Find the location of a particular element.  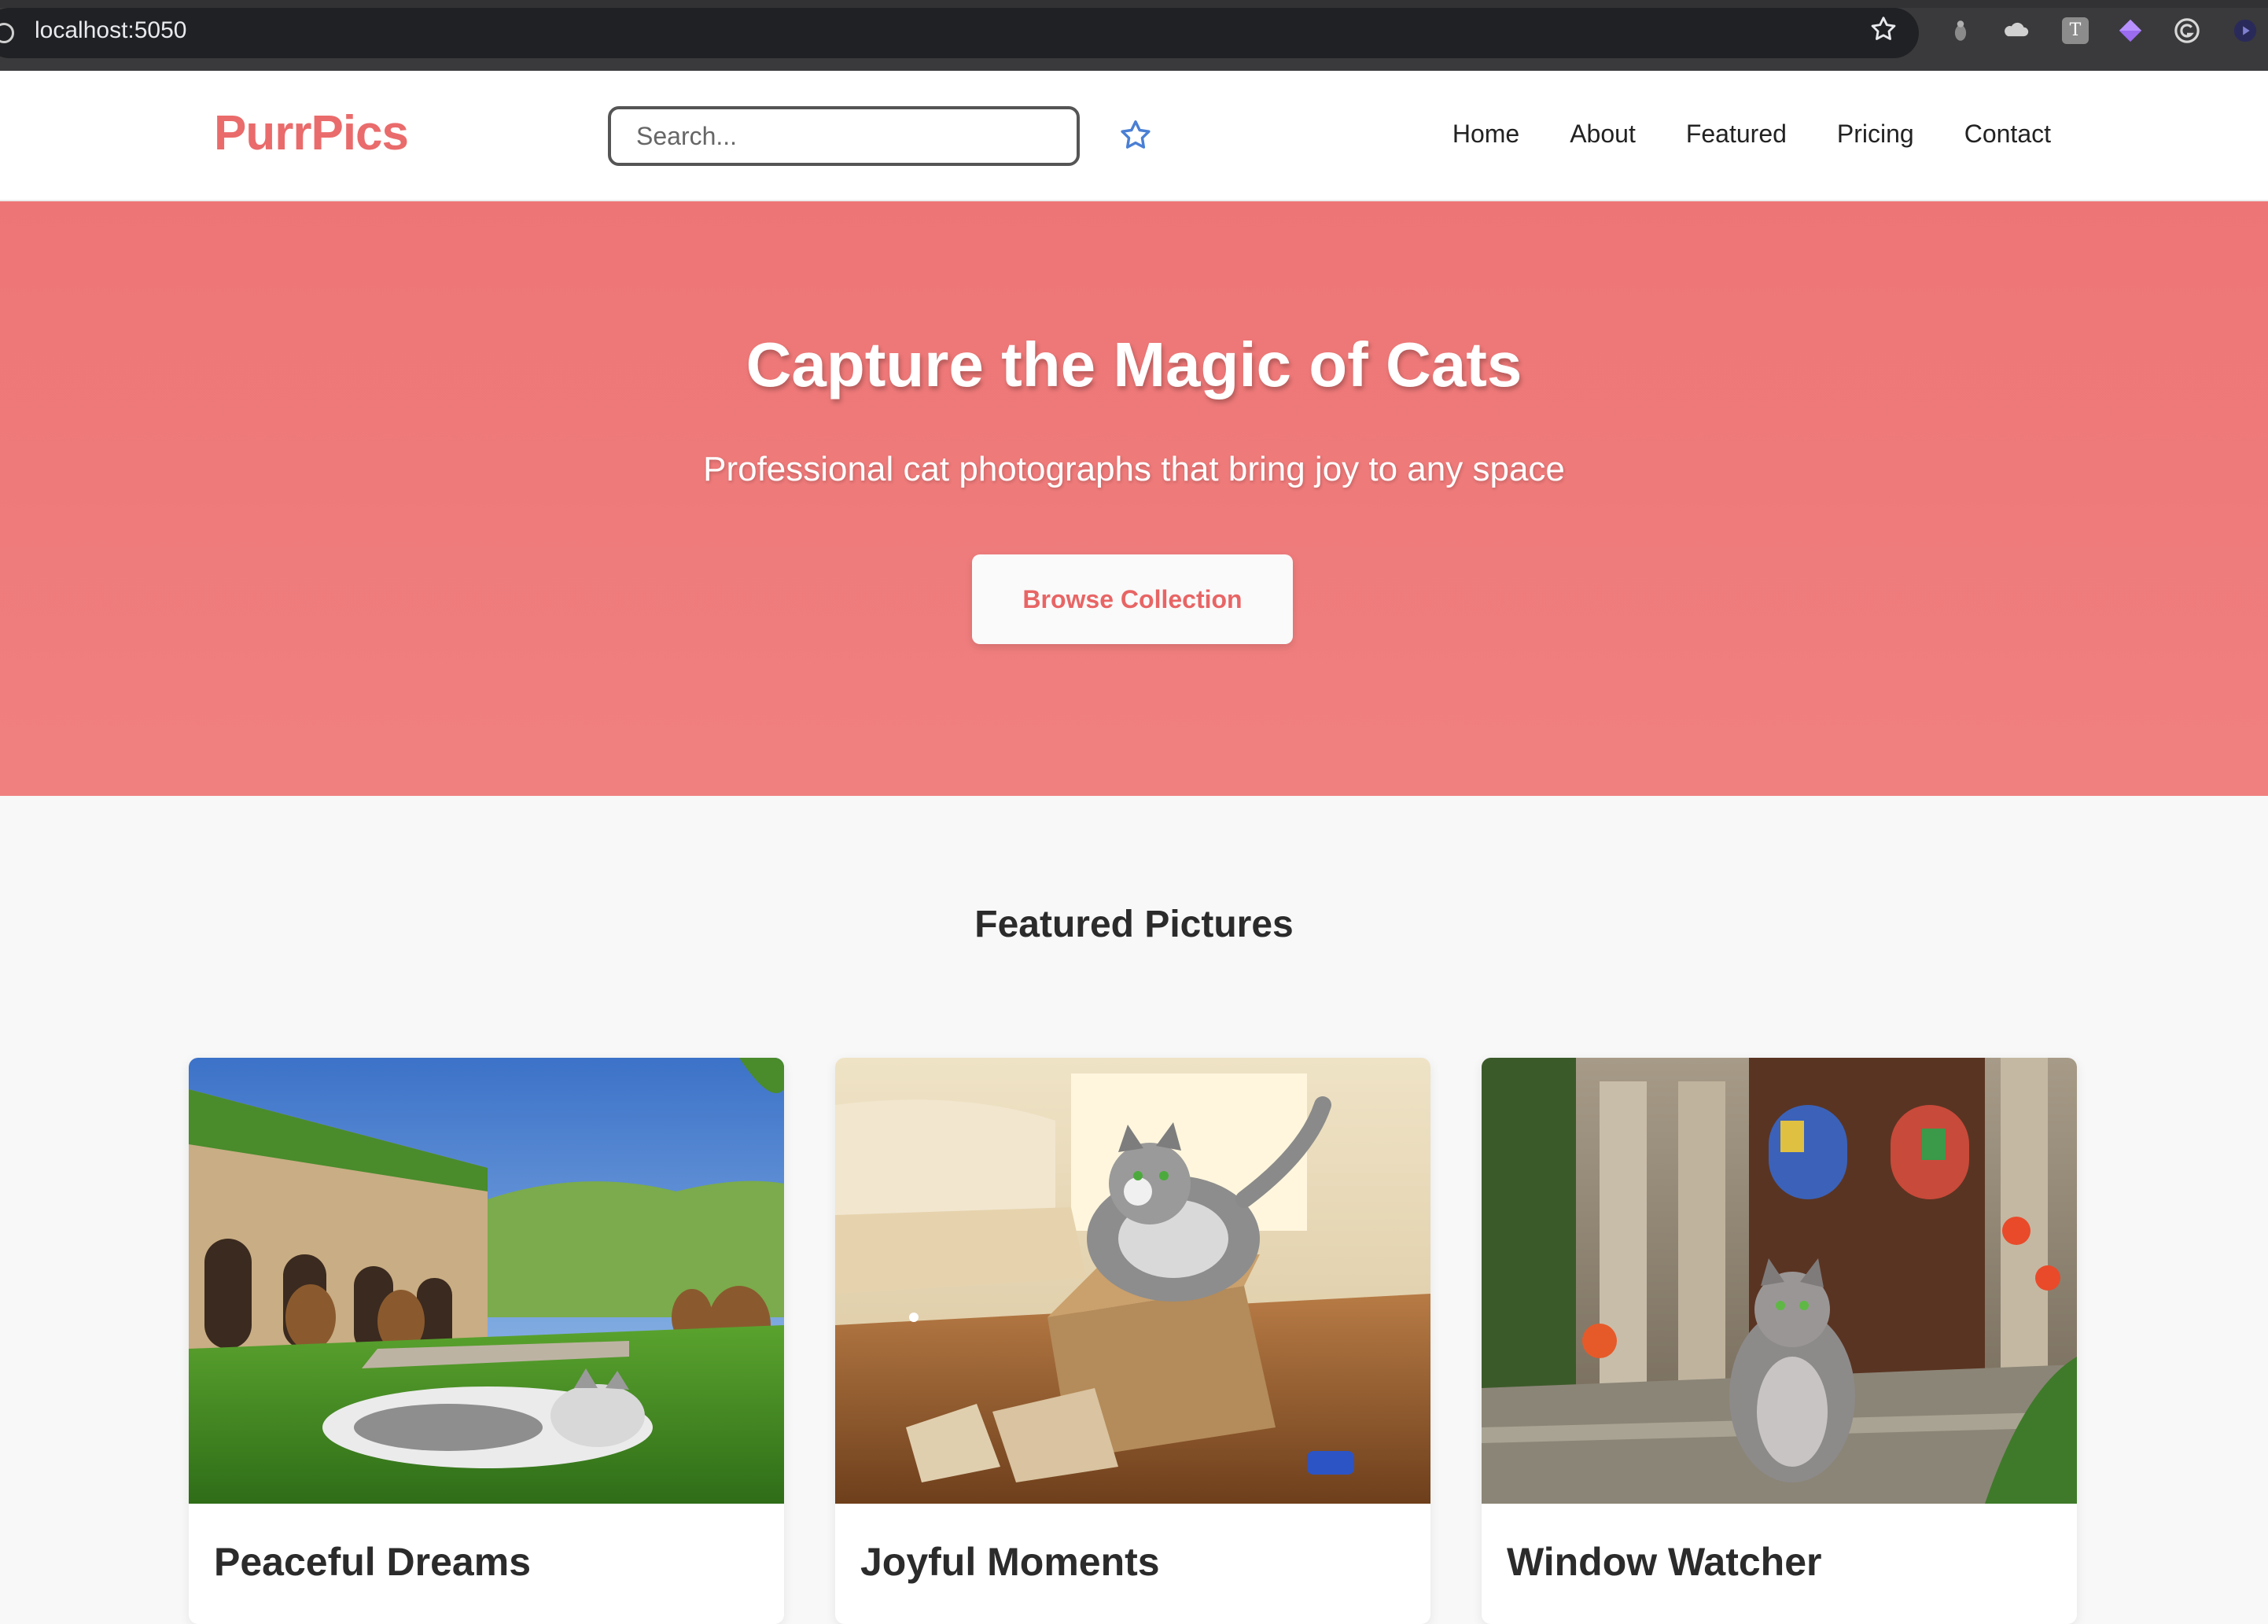

favorites-star-icon is located at coordinates (1136, 135).